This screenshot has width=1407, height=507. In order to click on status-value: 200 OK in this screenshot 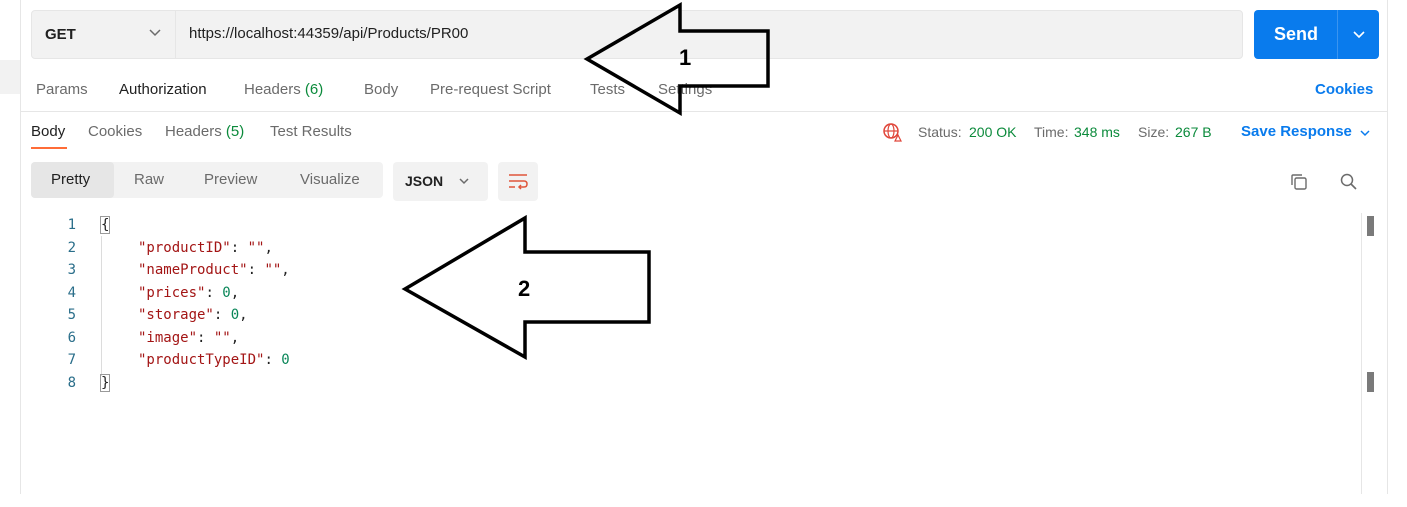, I will do `click(992, 132)`.